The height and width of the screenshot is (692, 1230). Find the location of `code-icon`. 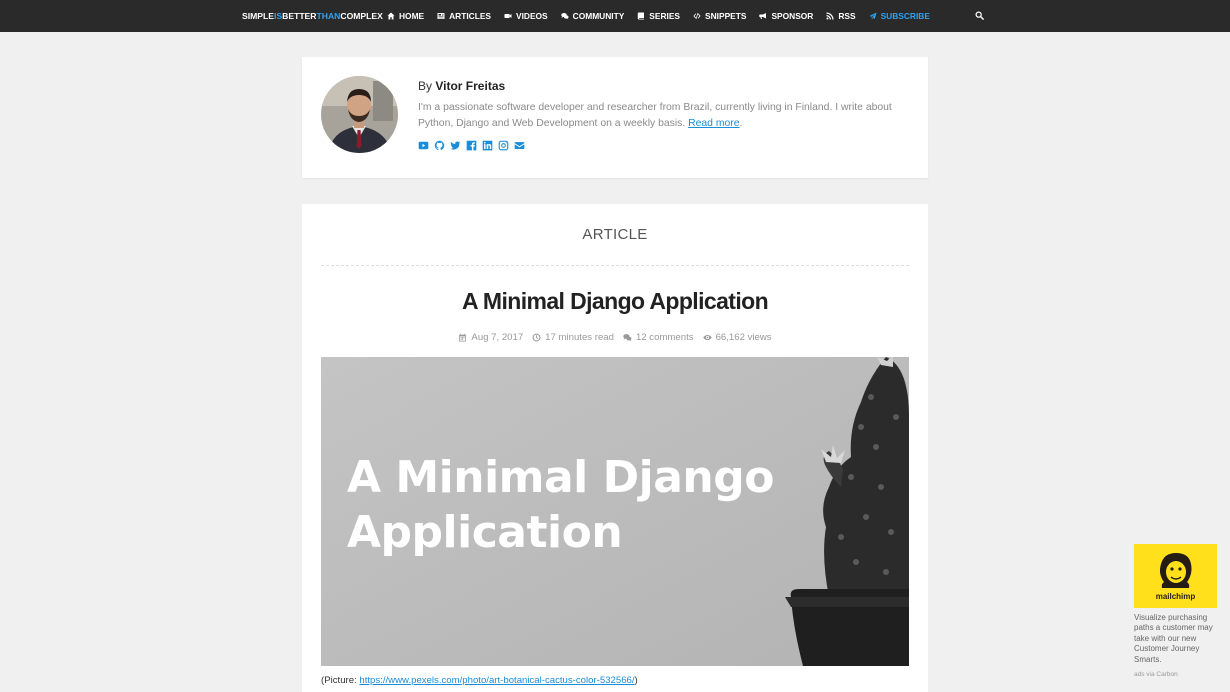

code-icon is located at coordinates (697, 16).